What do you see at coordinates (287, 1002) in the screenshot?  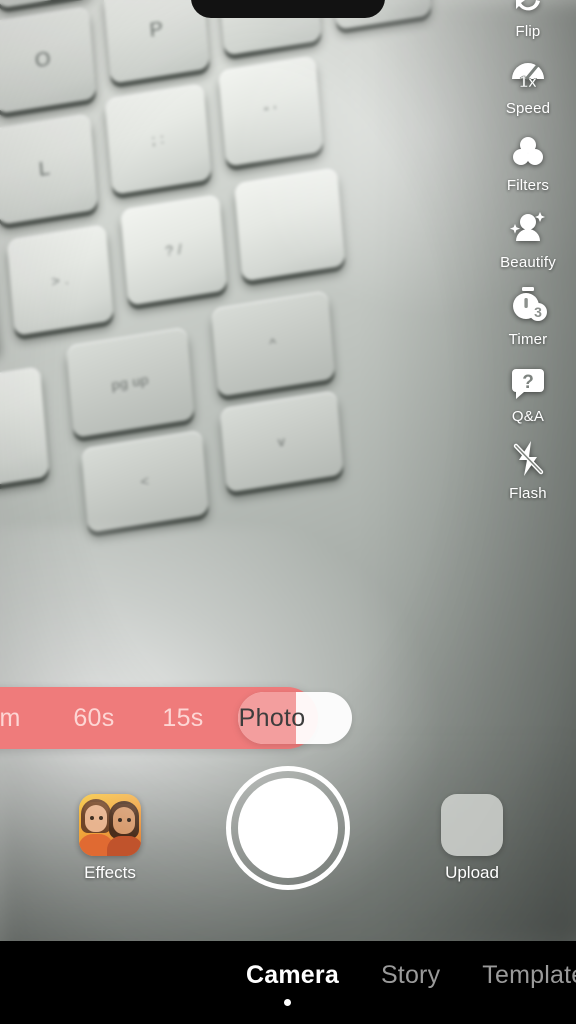 I see `active-tab-indicator` at bounding box center [287, 1002].